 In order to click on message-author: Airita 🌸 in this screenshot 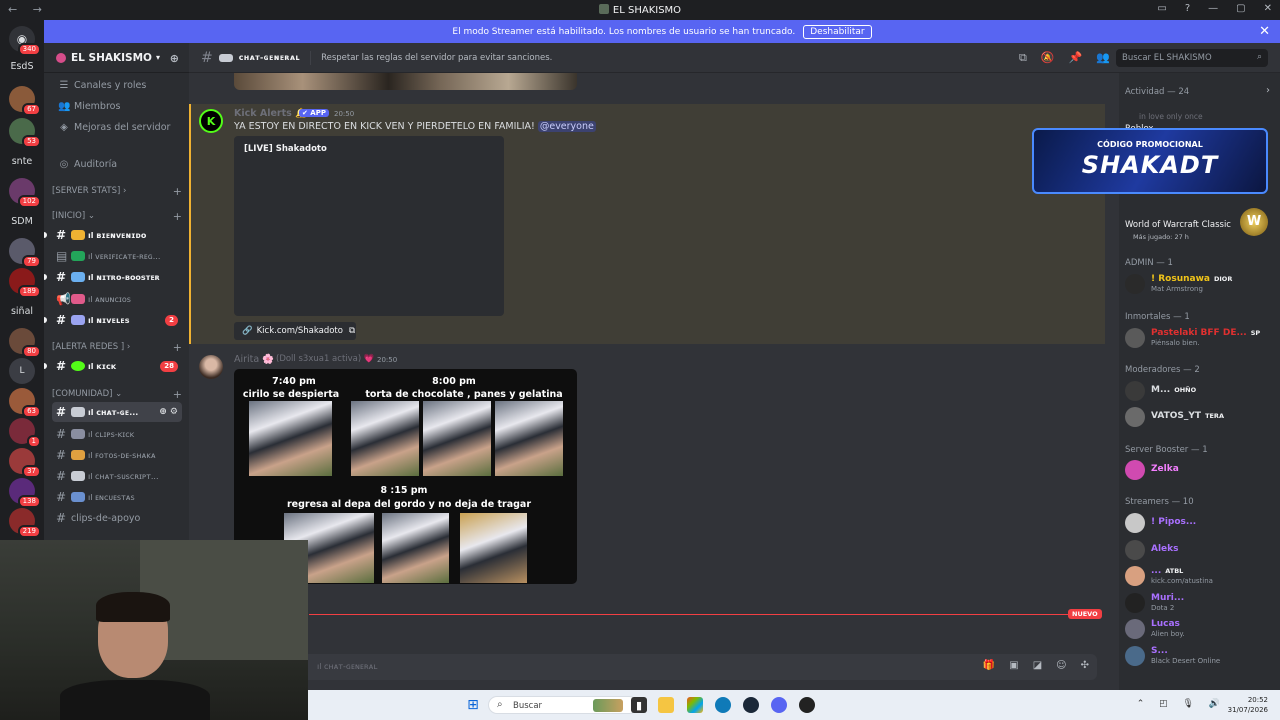, I will do `click(254, 359)`.